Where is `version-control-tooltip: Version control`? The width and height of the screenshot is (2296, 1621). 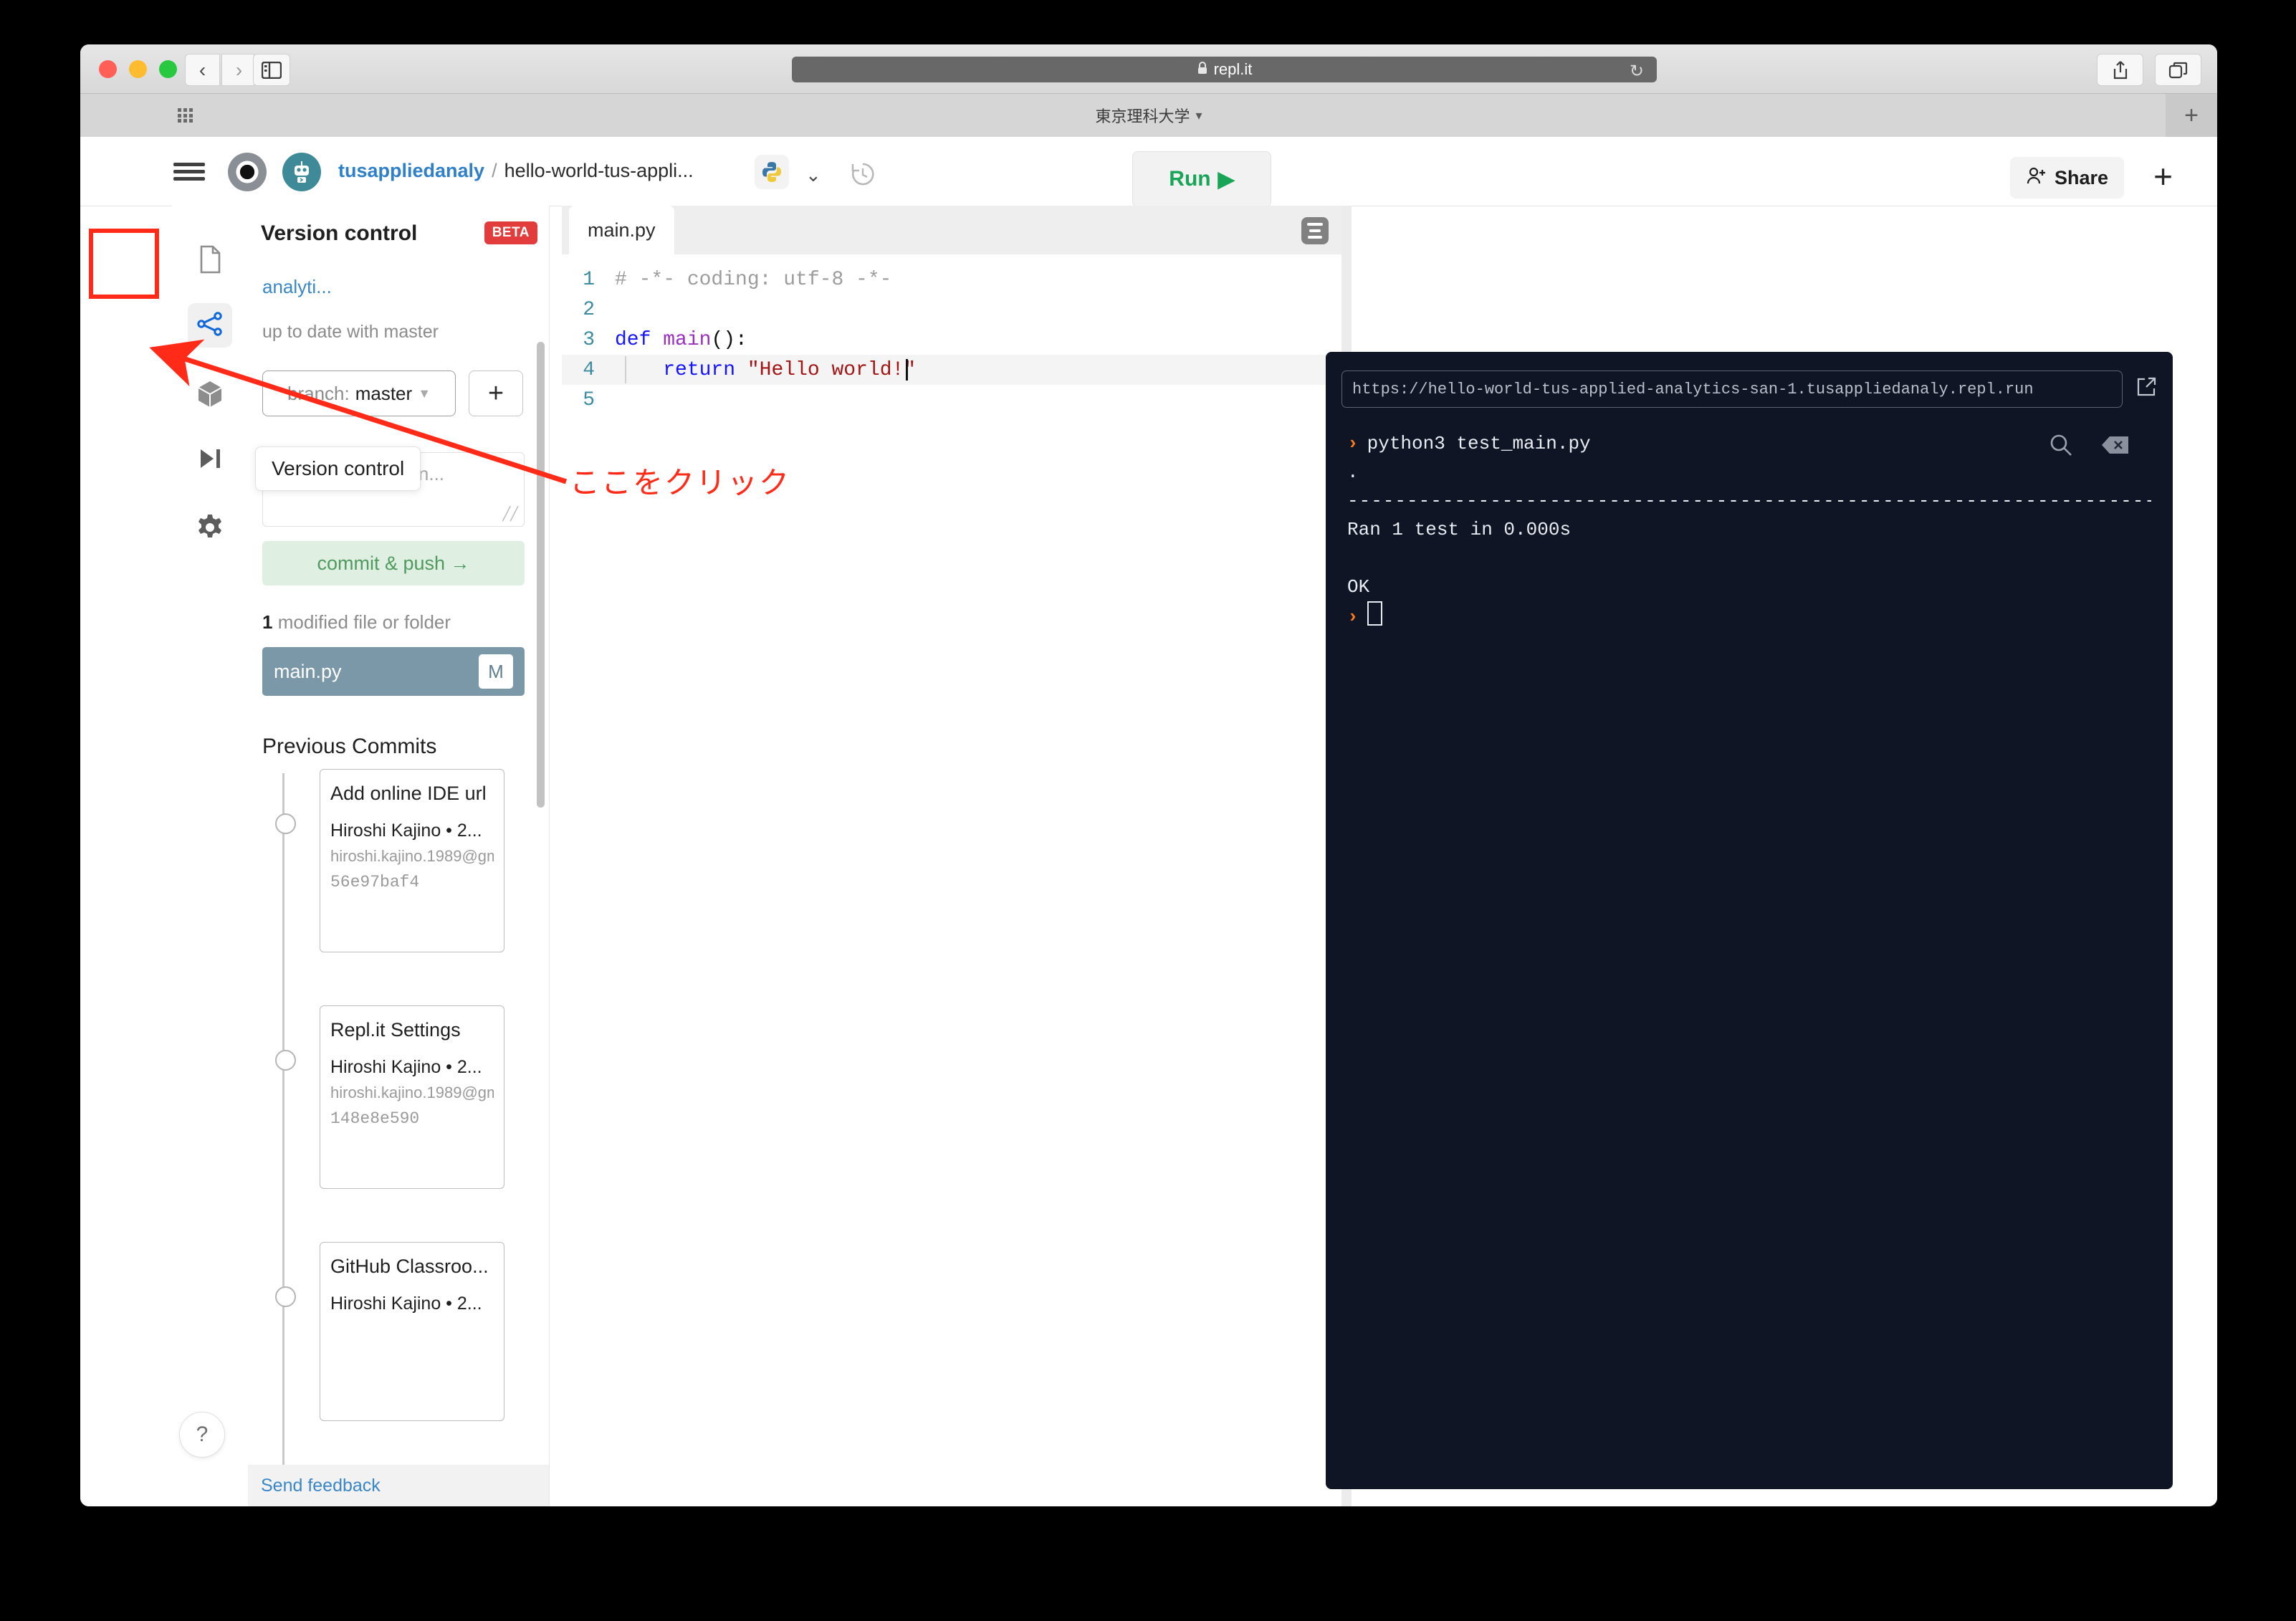 version-control-tooltip: Version control is located at coordinates (338, 469).